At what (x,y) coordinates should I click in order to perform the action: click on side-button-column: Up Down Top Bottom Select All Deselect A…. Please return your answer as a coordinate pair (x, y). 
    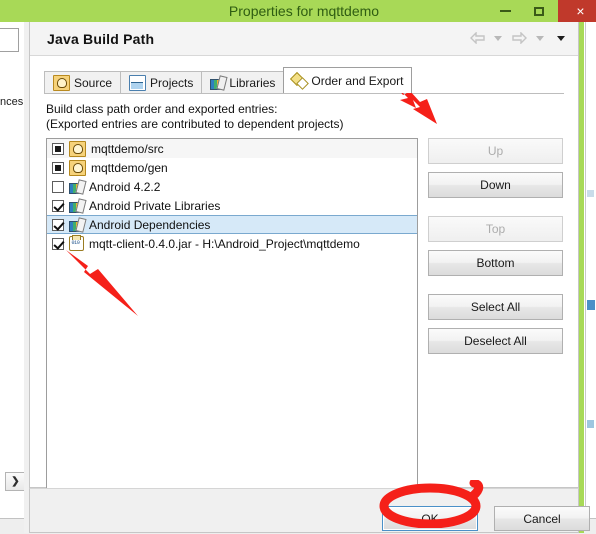
    Looking at the image, I should click on (495, 246).